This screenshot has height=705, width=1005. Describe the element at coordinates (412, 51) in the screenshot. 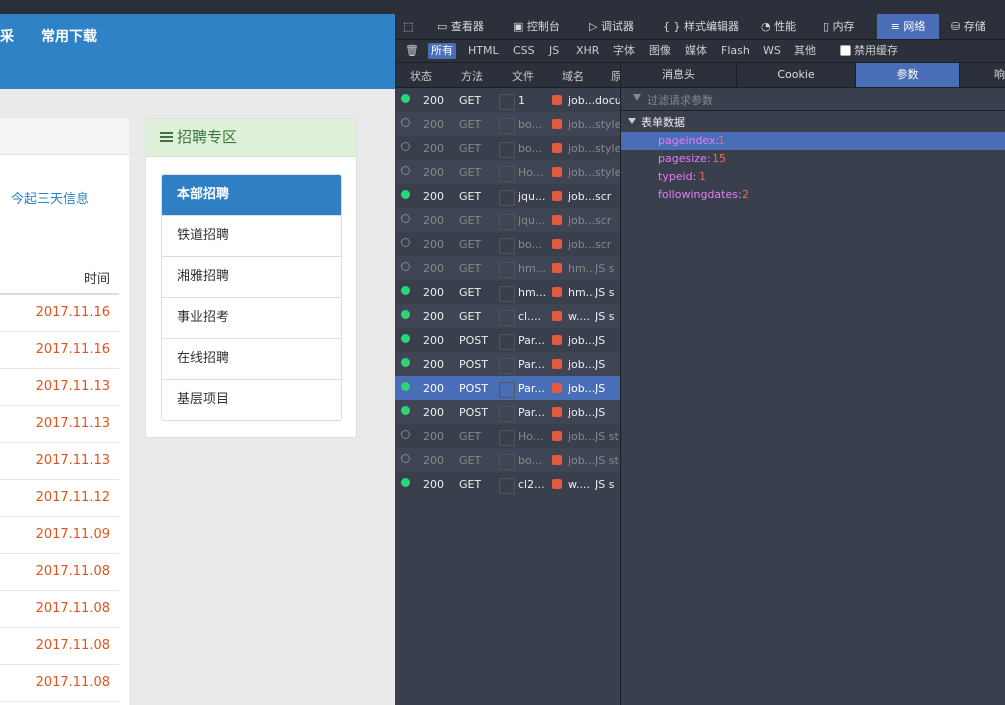

I see `trash-icon: 🗑` at that location.